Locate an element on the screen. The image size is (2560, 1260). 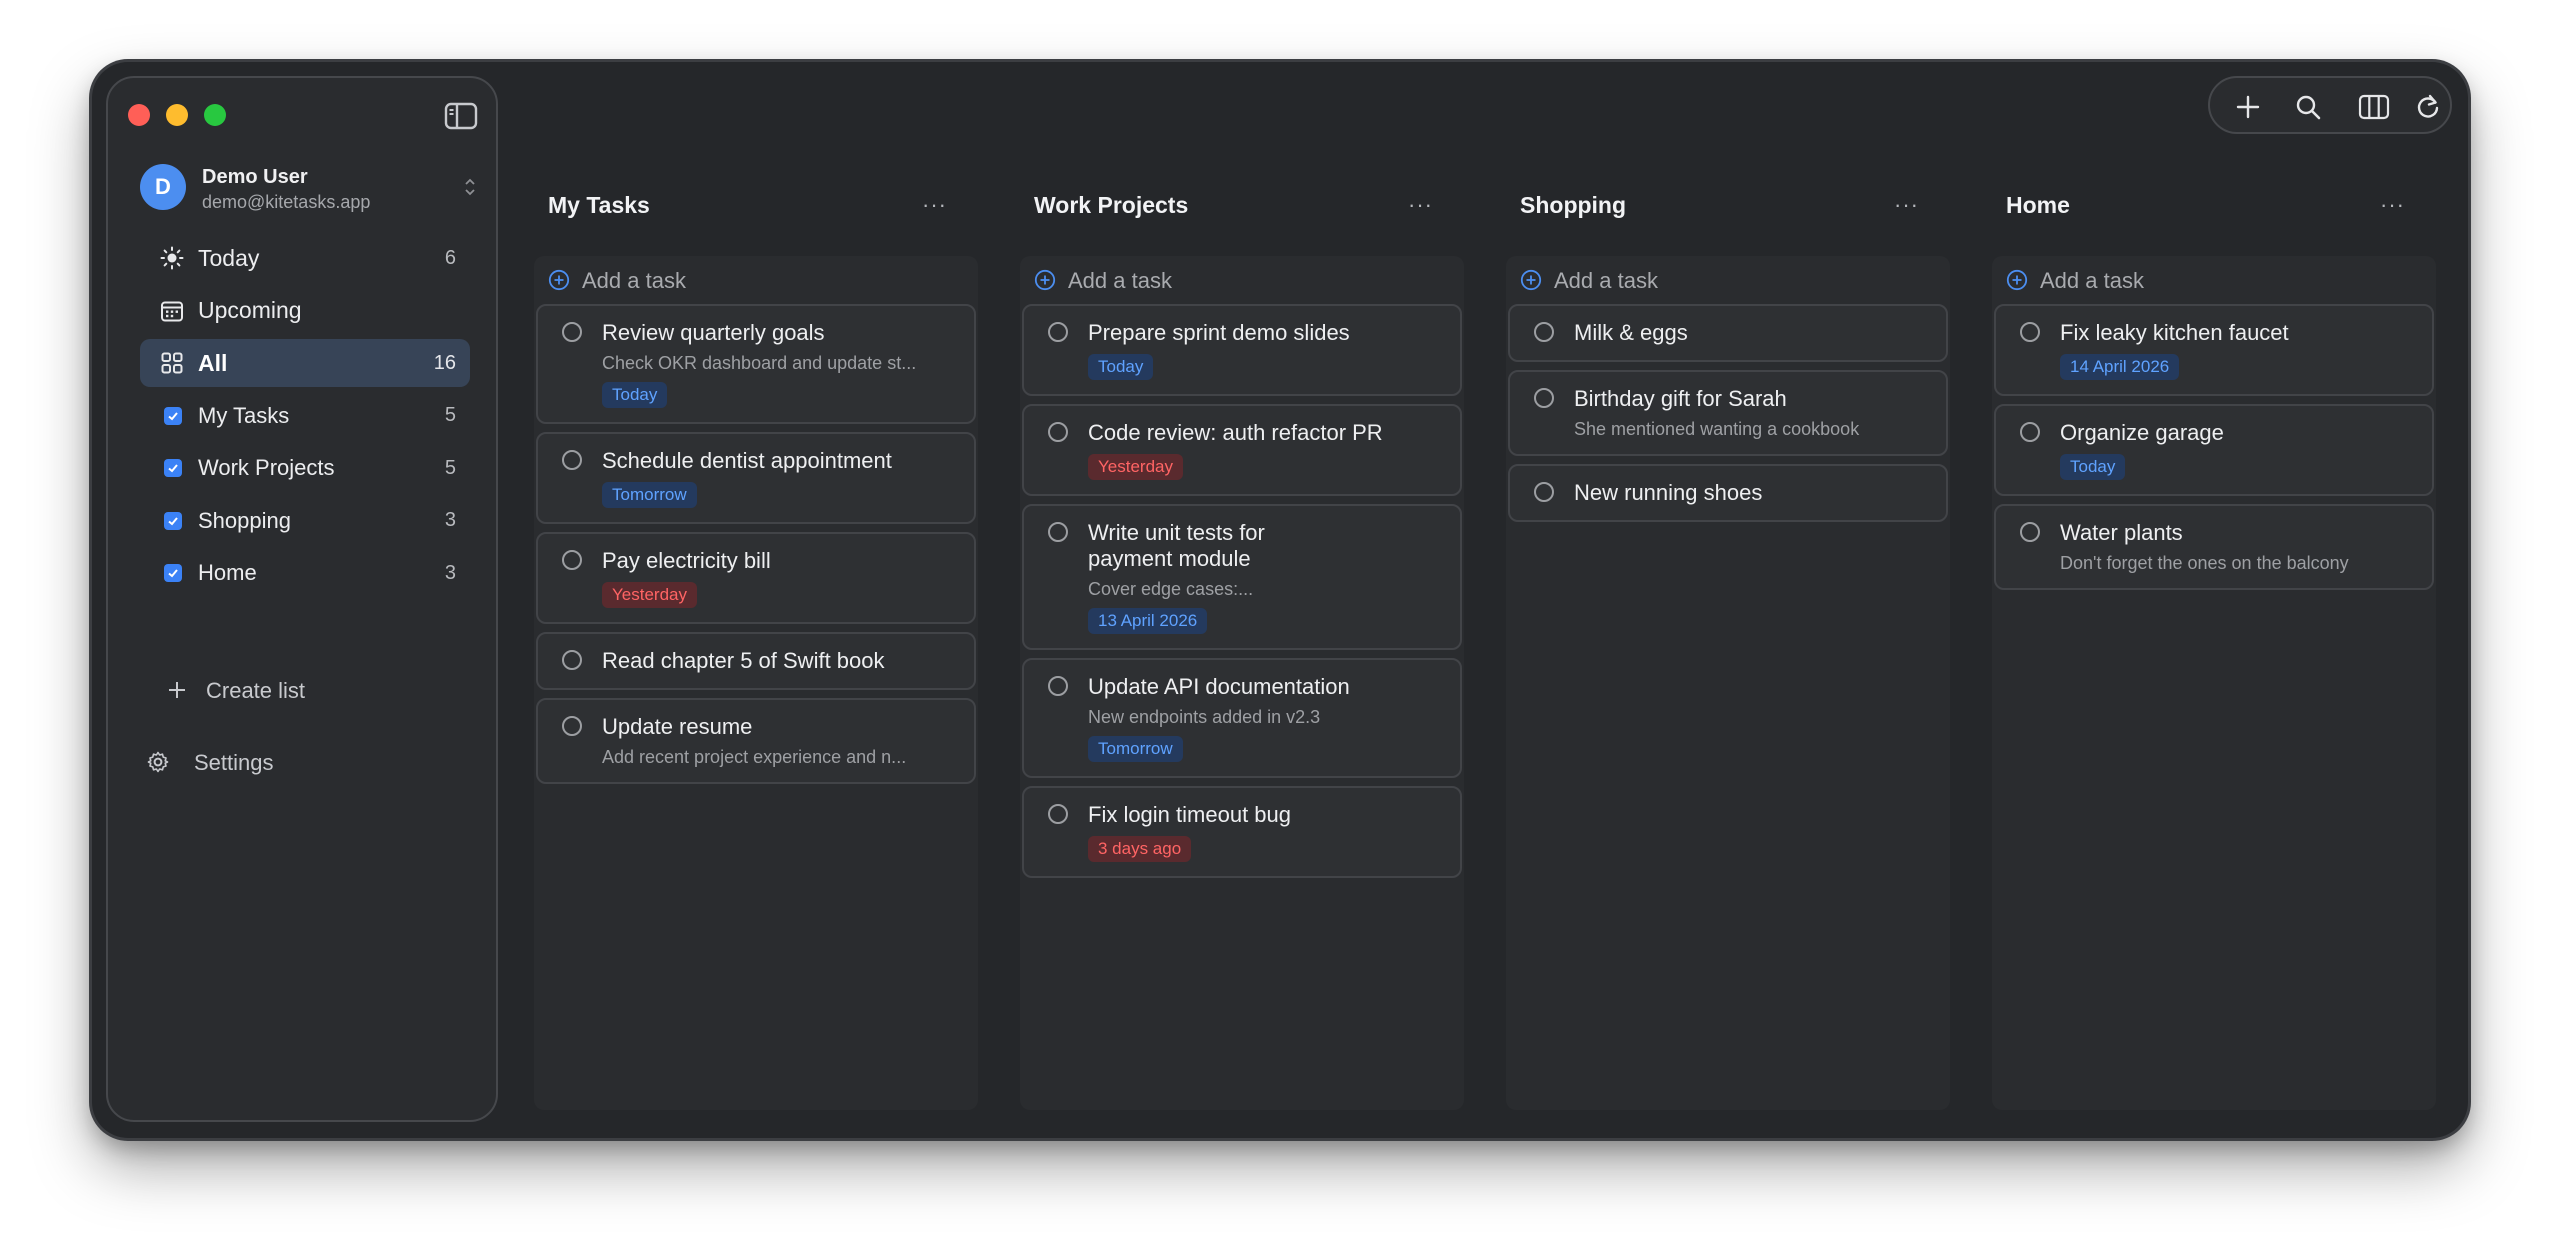
gear-icon is located at coordinates (158, 762).